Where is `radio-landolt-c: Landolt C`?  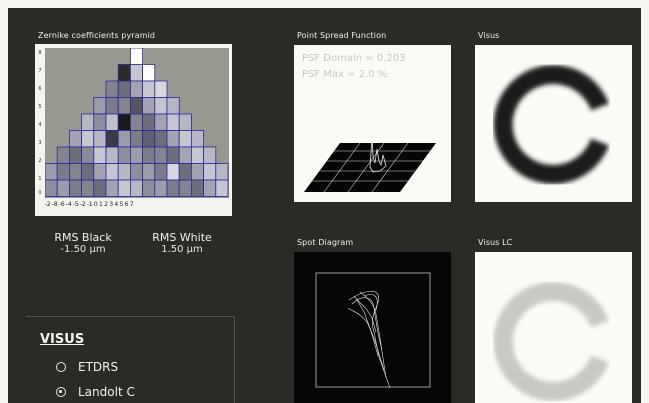 radio-landolt-c: Landolt C is located at coordinates (95, 392).